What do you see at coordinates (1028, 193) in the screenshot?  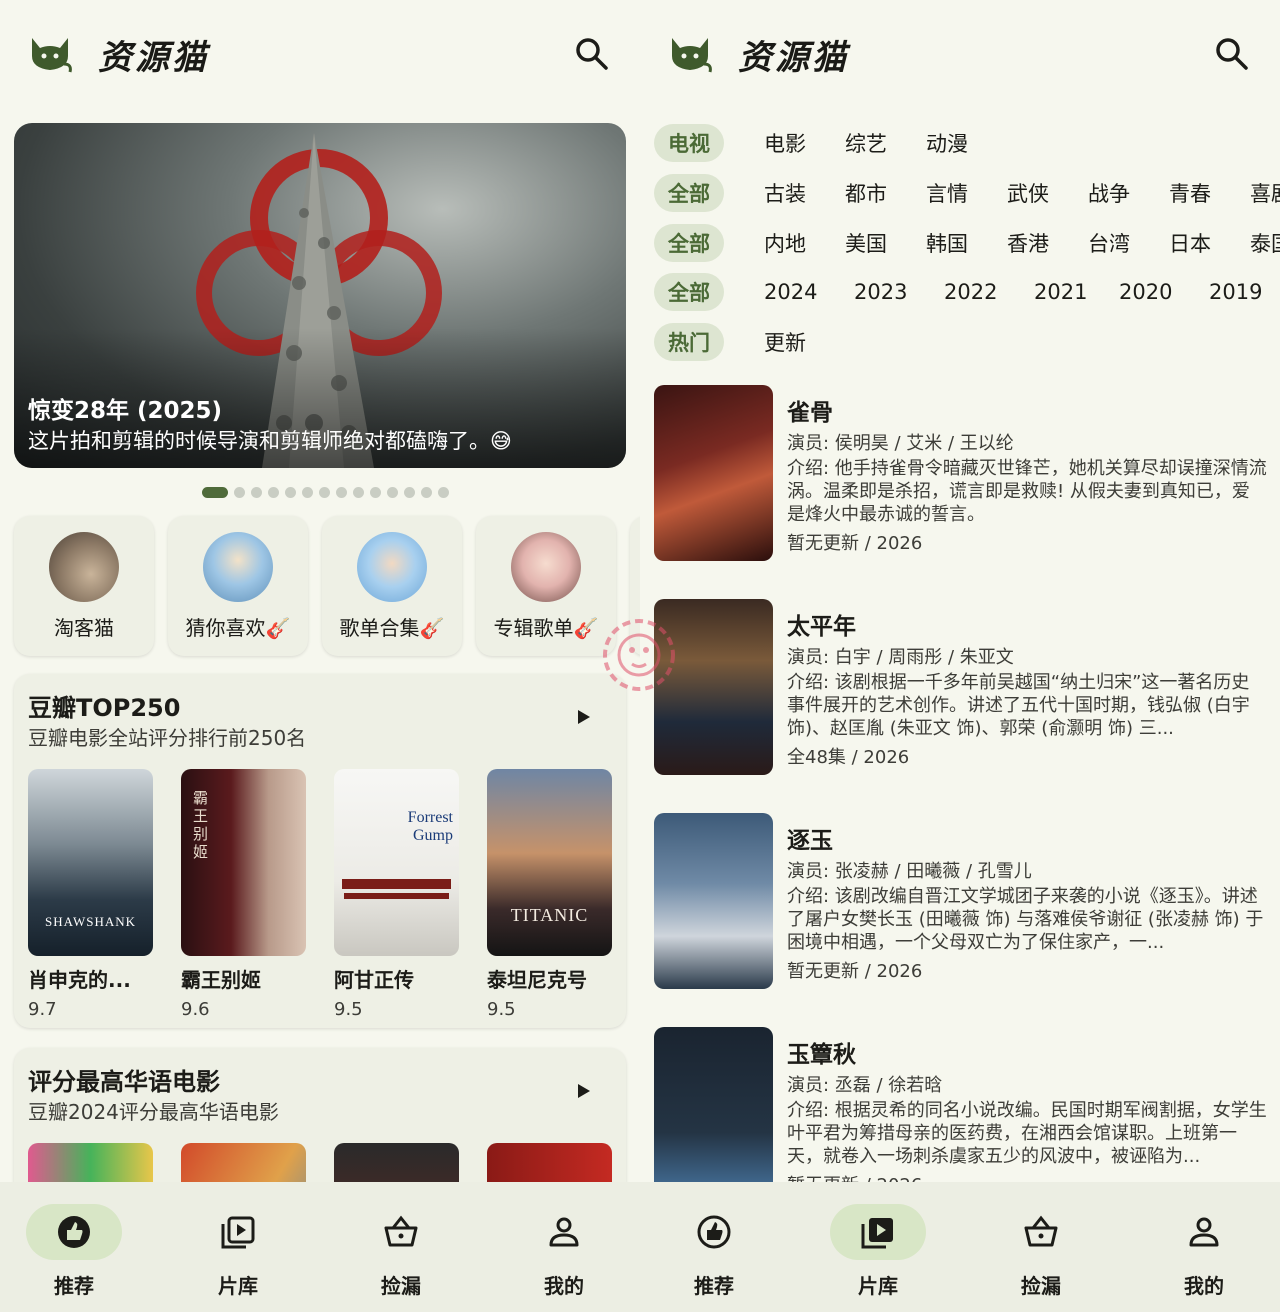 I see `filter-chip: 武侠` at bounding box center [1028, 193].